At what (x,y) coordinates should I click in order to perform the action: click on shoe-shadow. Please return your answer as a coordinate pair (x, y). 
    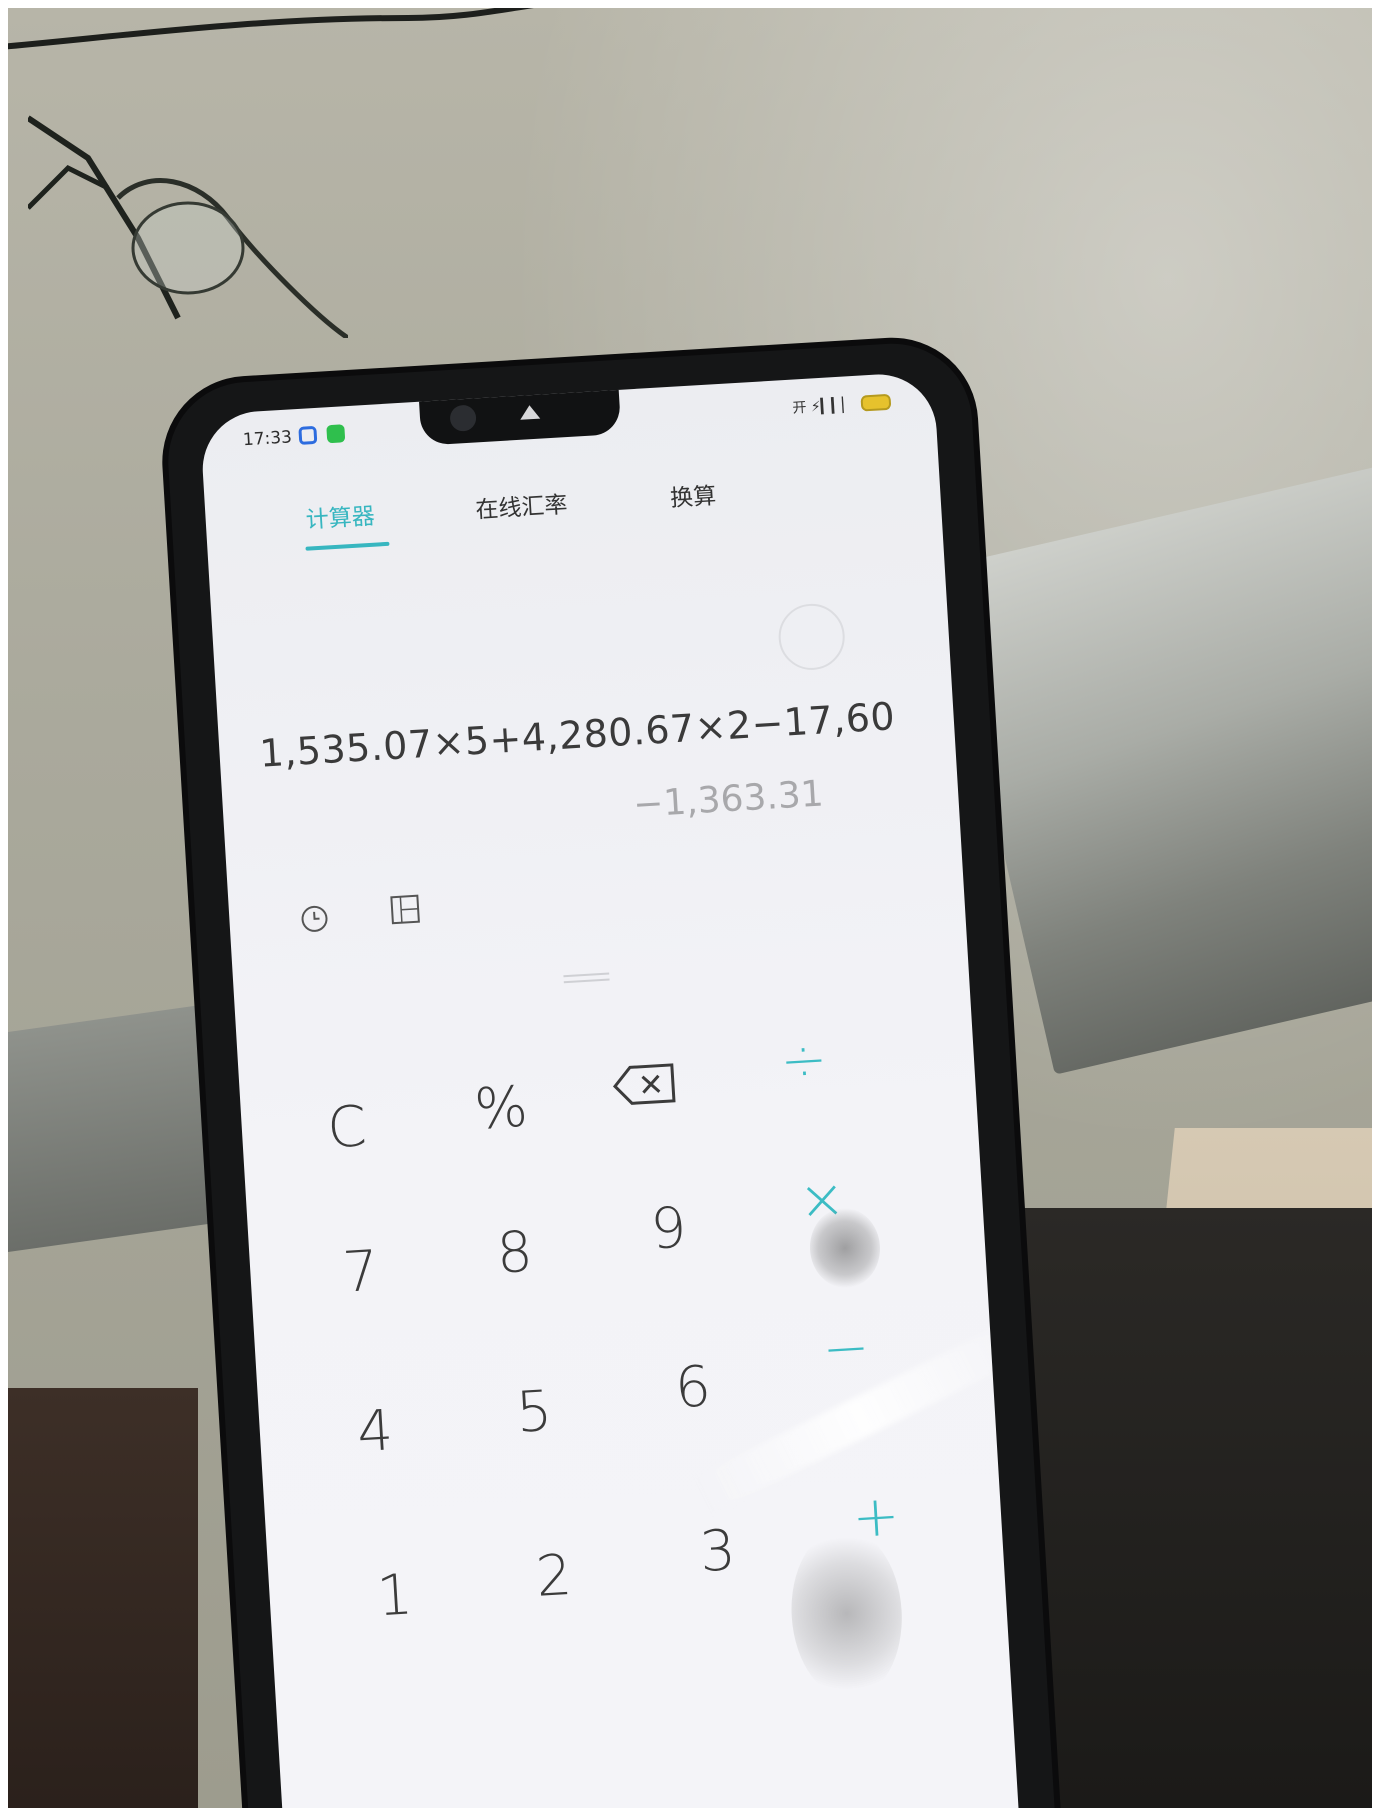
    Looking at the image, I should click on (1190, 1508).